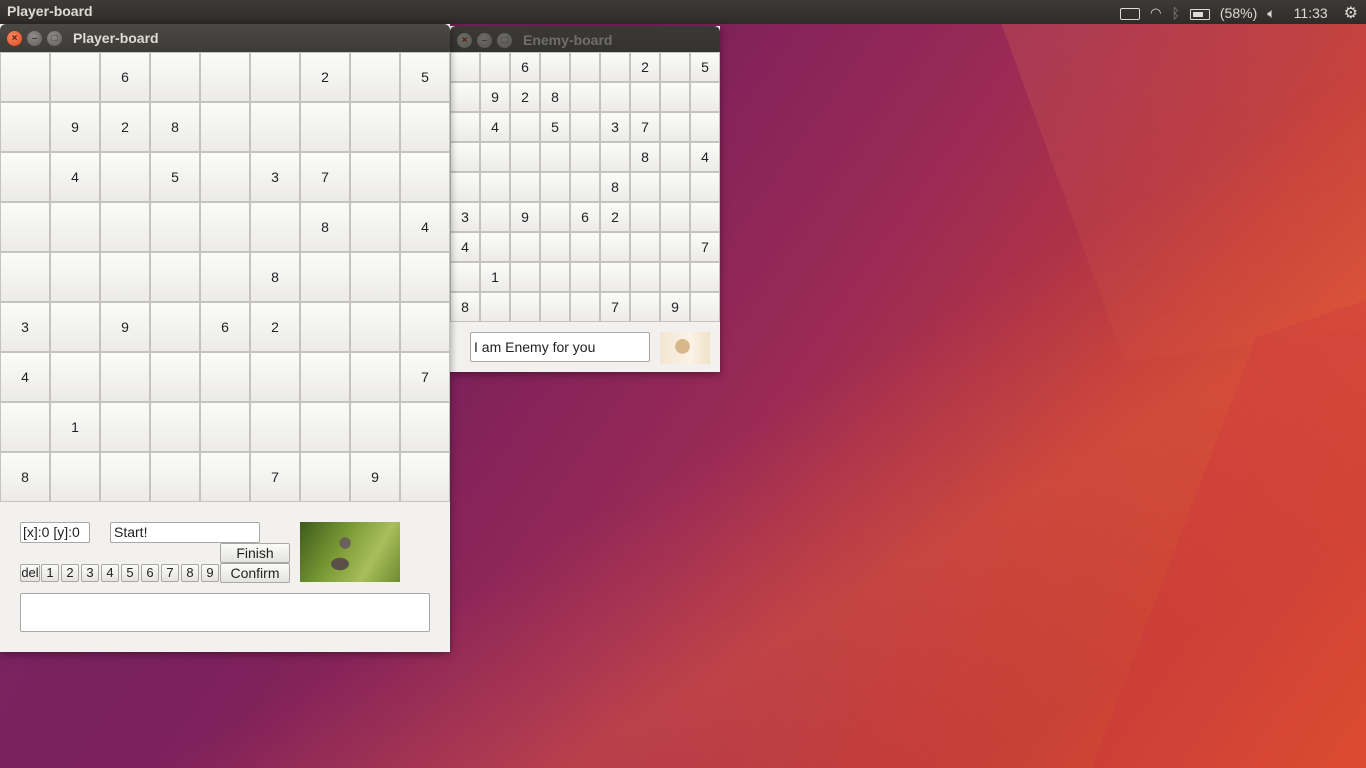 This screenshot has width=1366, height=768. What do you see at coordinates (55, 532) in the screenshot?
I see `coordinates-field: [x]:0 [y]:0` at bounding box center [55, 532].